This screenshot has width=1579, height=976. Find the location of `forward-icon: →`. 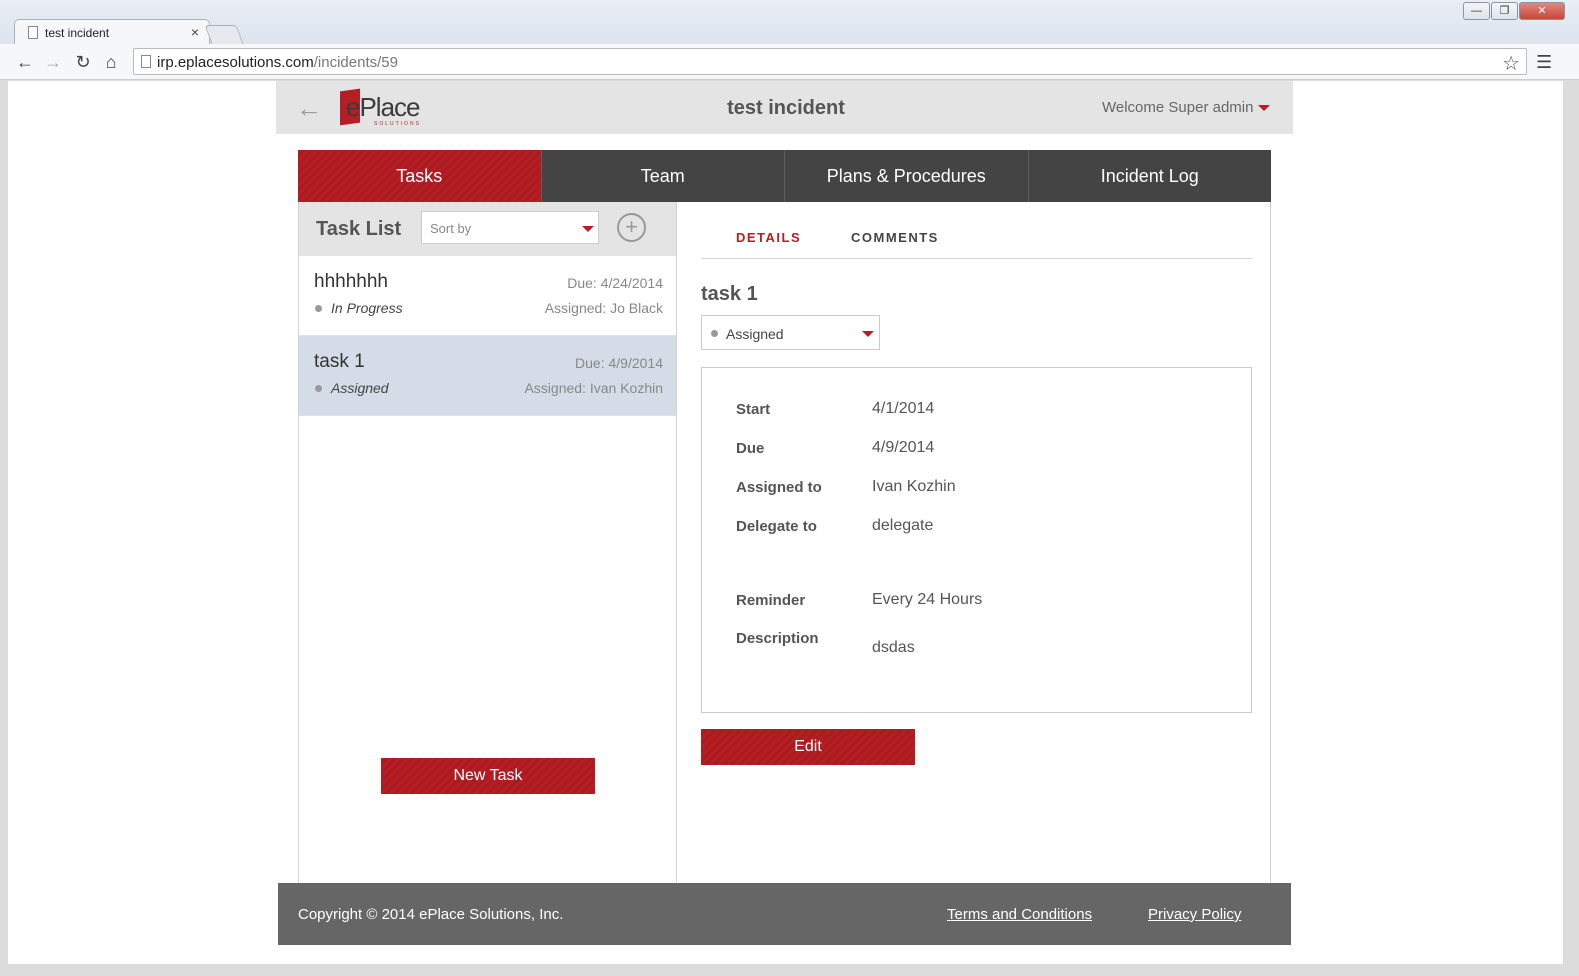

forward-icon: → is located at coordinates (53, 62).